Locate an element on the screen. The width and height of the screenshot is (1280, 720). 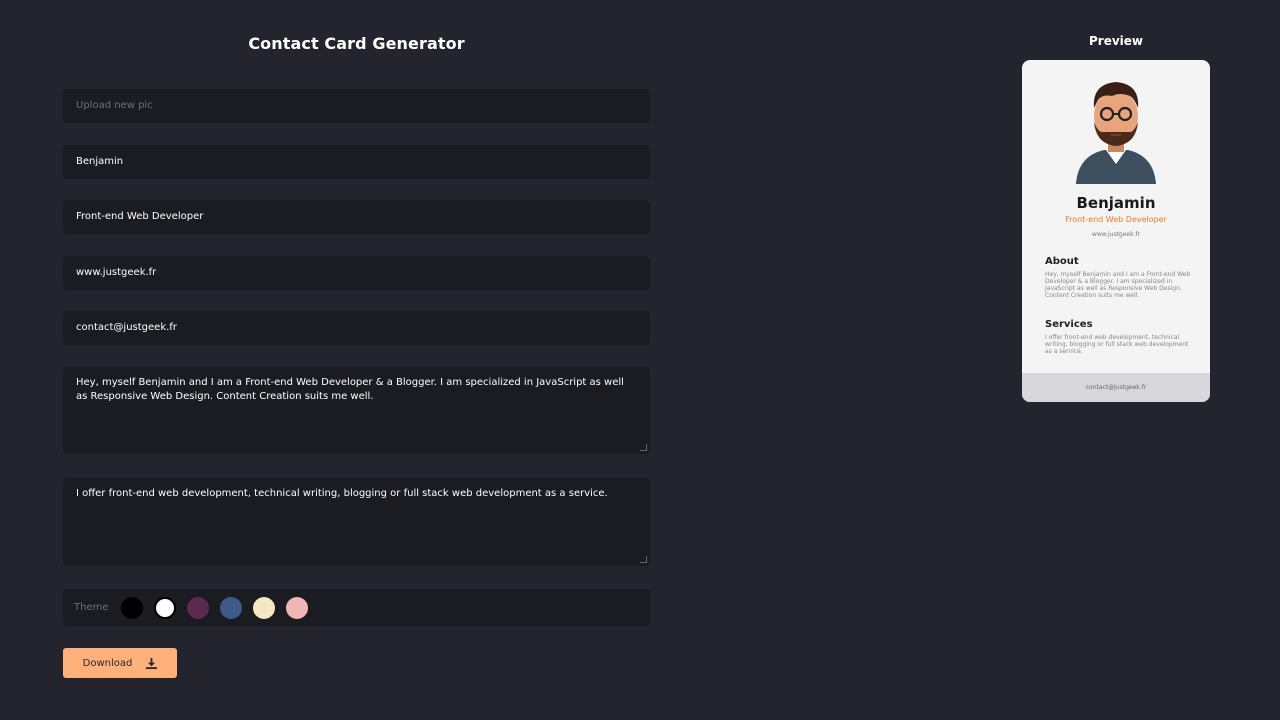
theme-label: Theme is located at coordinates (91, 607).